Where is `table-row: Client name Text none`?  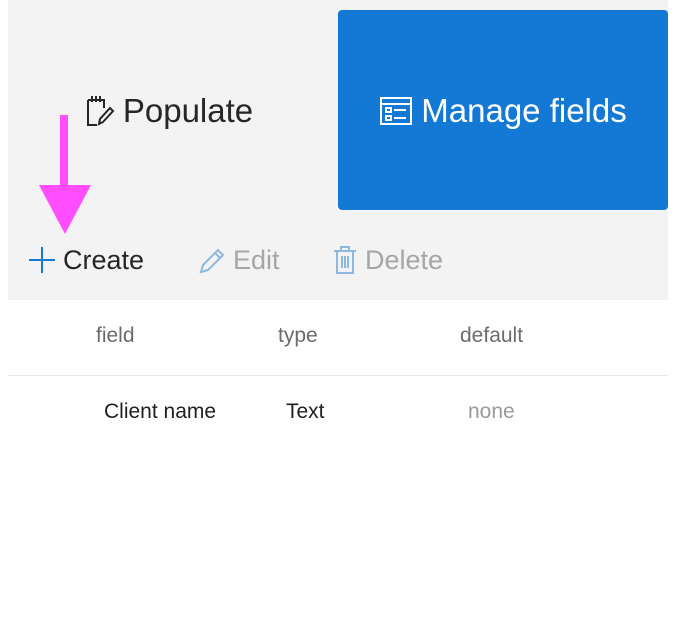 table-row: Client name Text none is located at coordinates (338, 414).